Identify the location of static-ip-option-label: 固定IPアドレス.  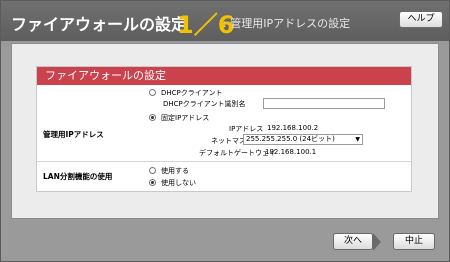
(185, 118).